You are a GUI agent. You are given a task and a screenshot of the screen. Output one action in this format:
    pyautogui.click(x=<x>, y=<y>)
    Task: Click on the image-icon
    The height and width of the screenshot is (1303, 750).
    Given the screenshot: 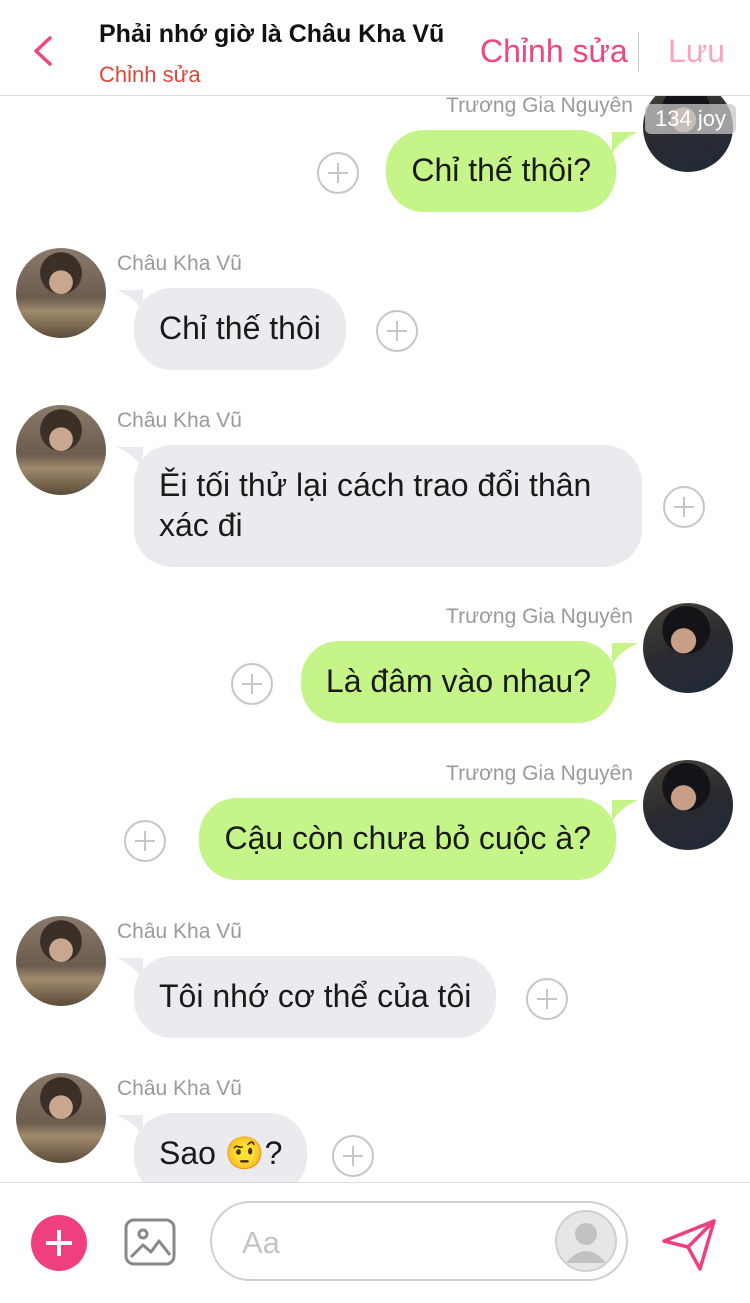 What is the action you would take?
    pyautogui.click(x=150, y=1242)
    